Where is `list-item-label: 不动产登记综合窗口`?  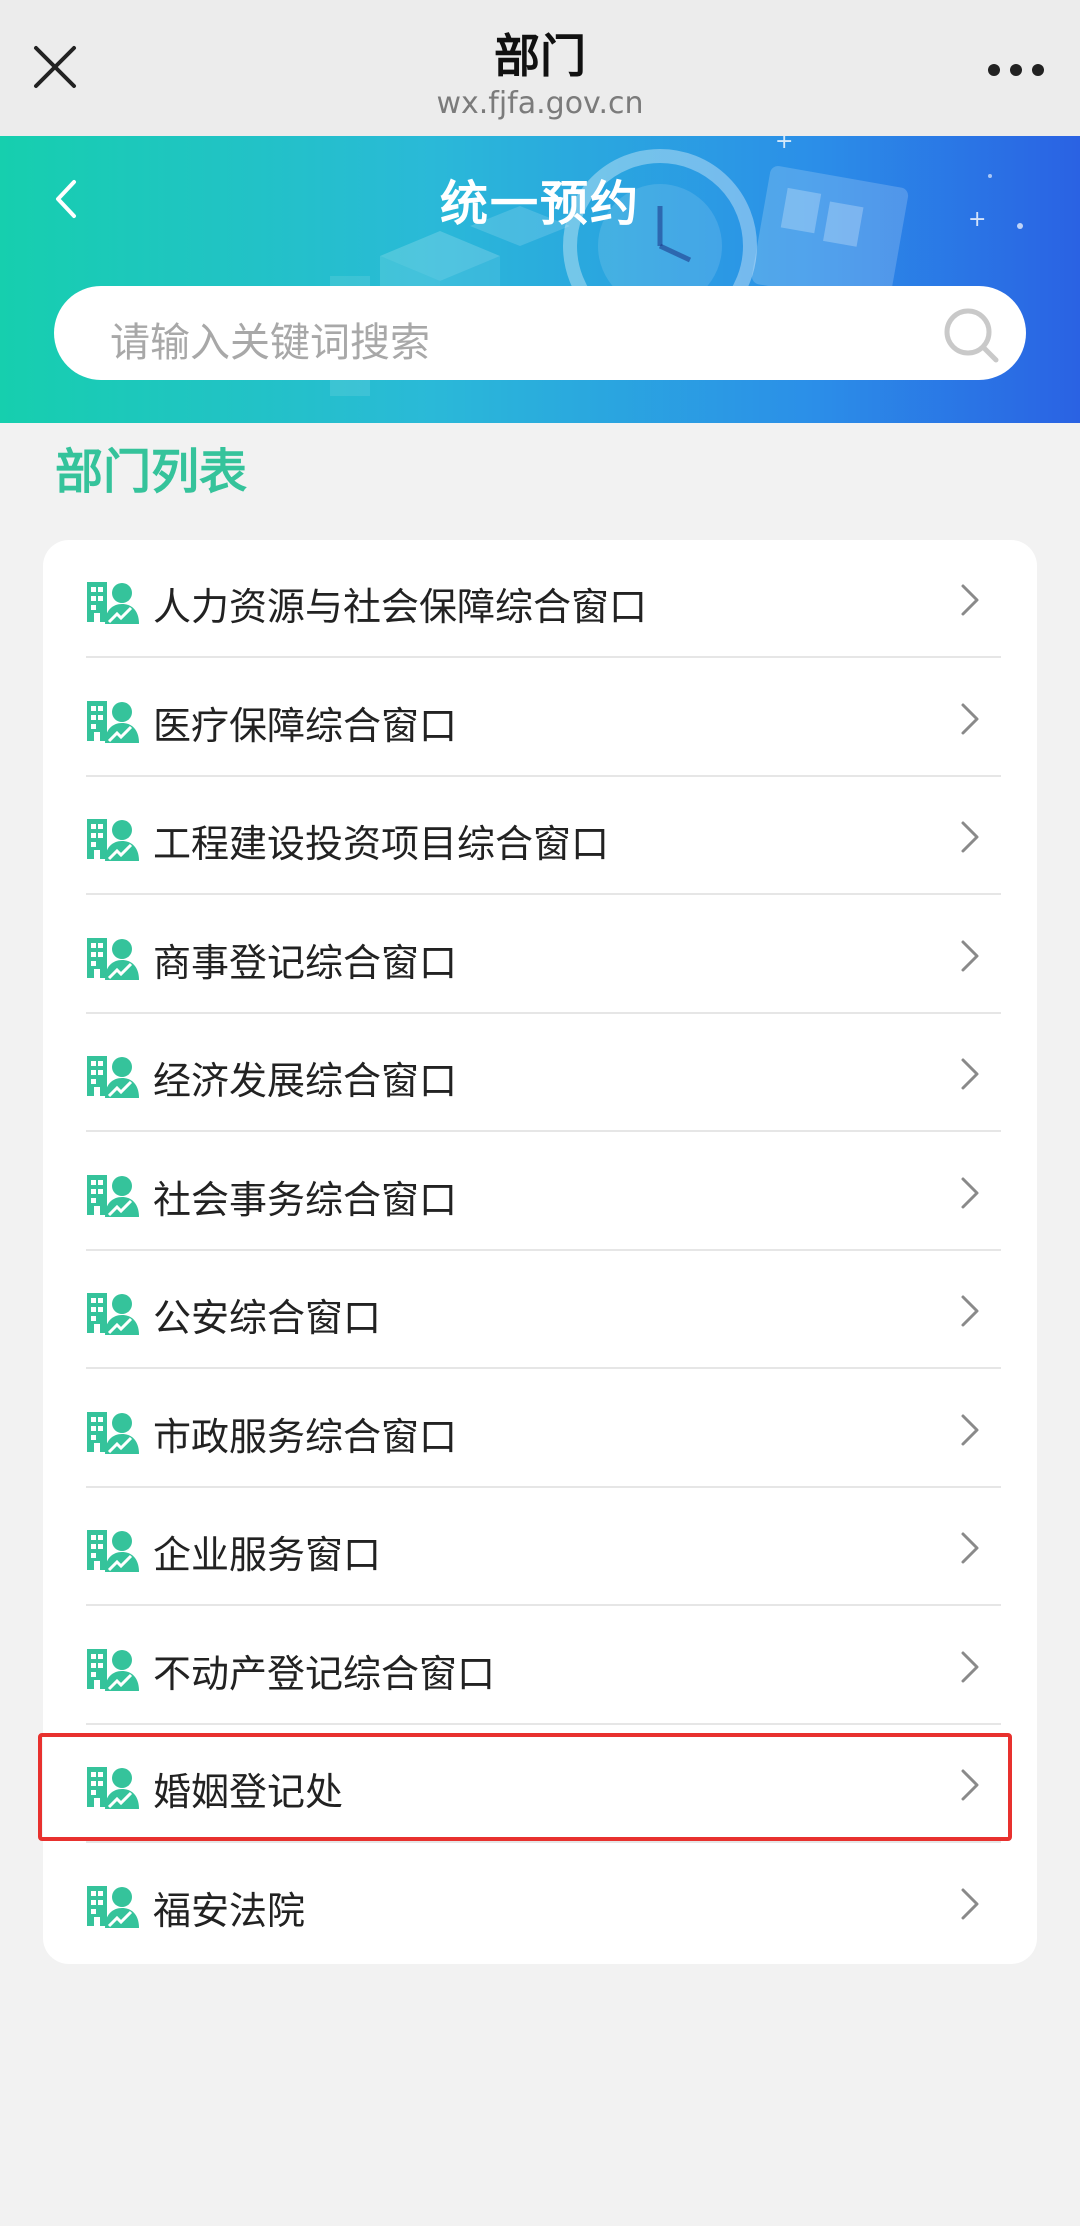
list-item-label: 不动产登记综合窗口 is located at coordinates (324, 1673).